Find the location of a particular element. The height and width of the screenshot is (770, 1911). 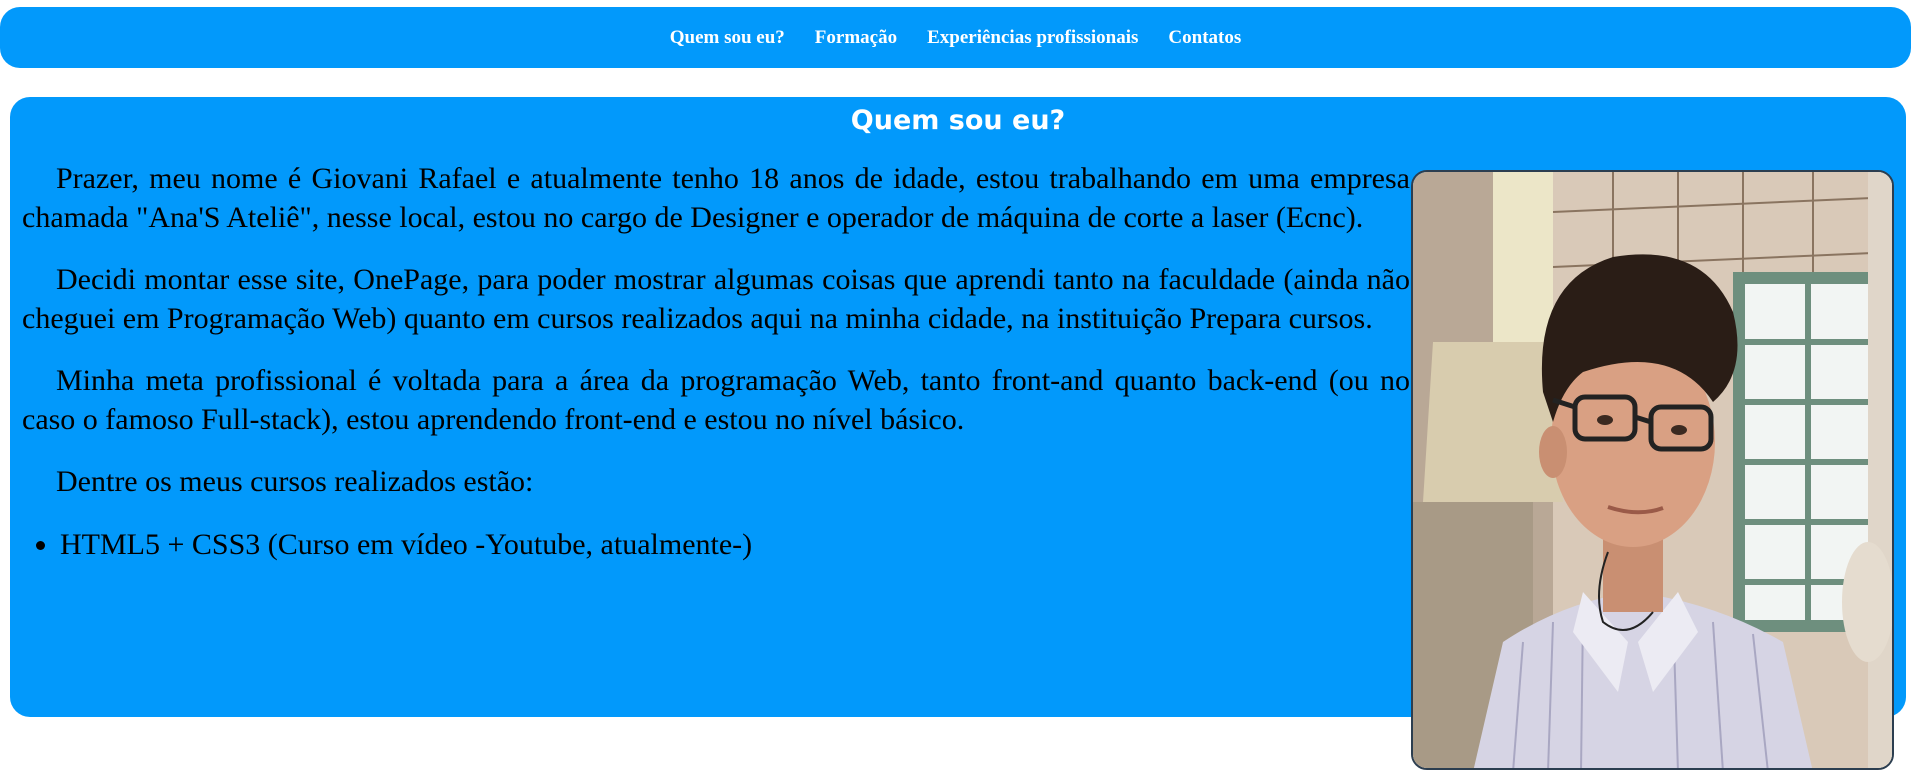

nav-link-formacao: Formação is located at coordinates (856, 38).